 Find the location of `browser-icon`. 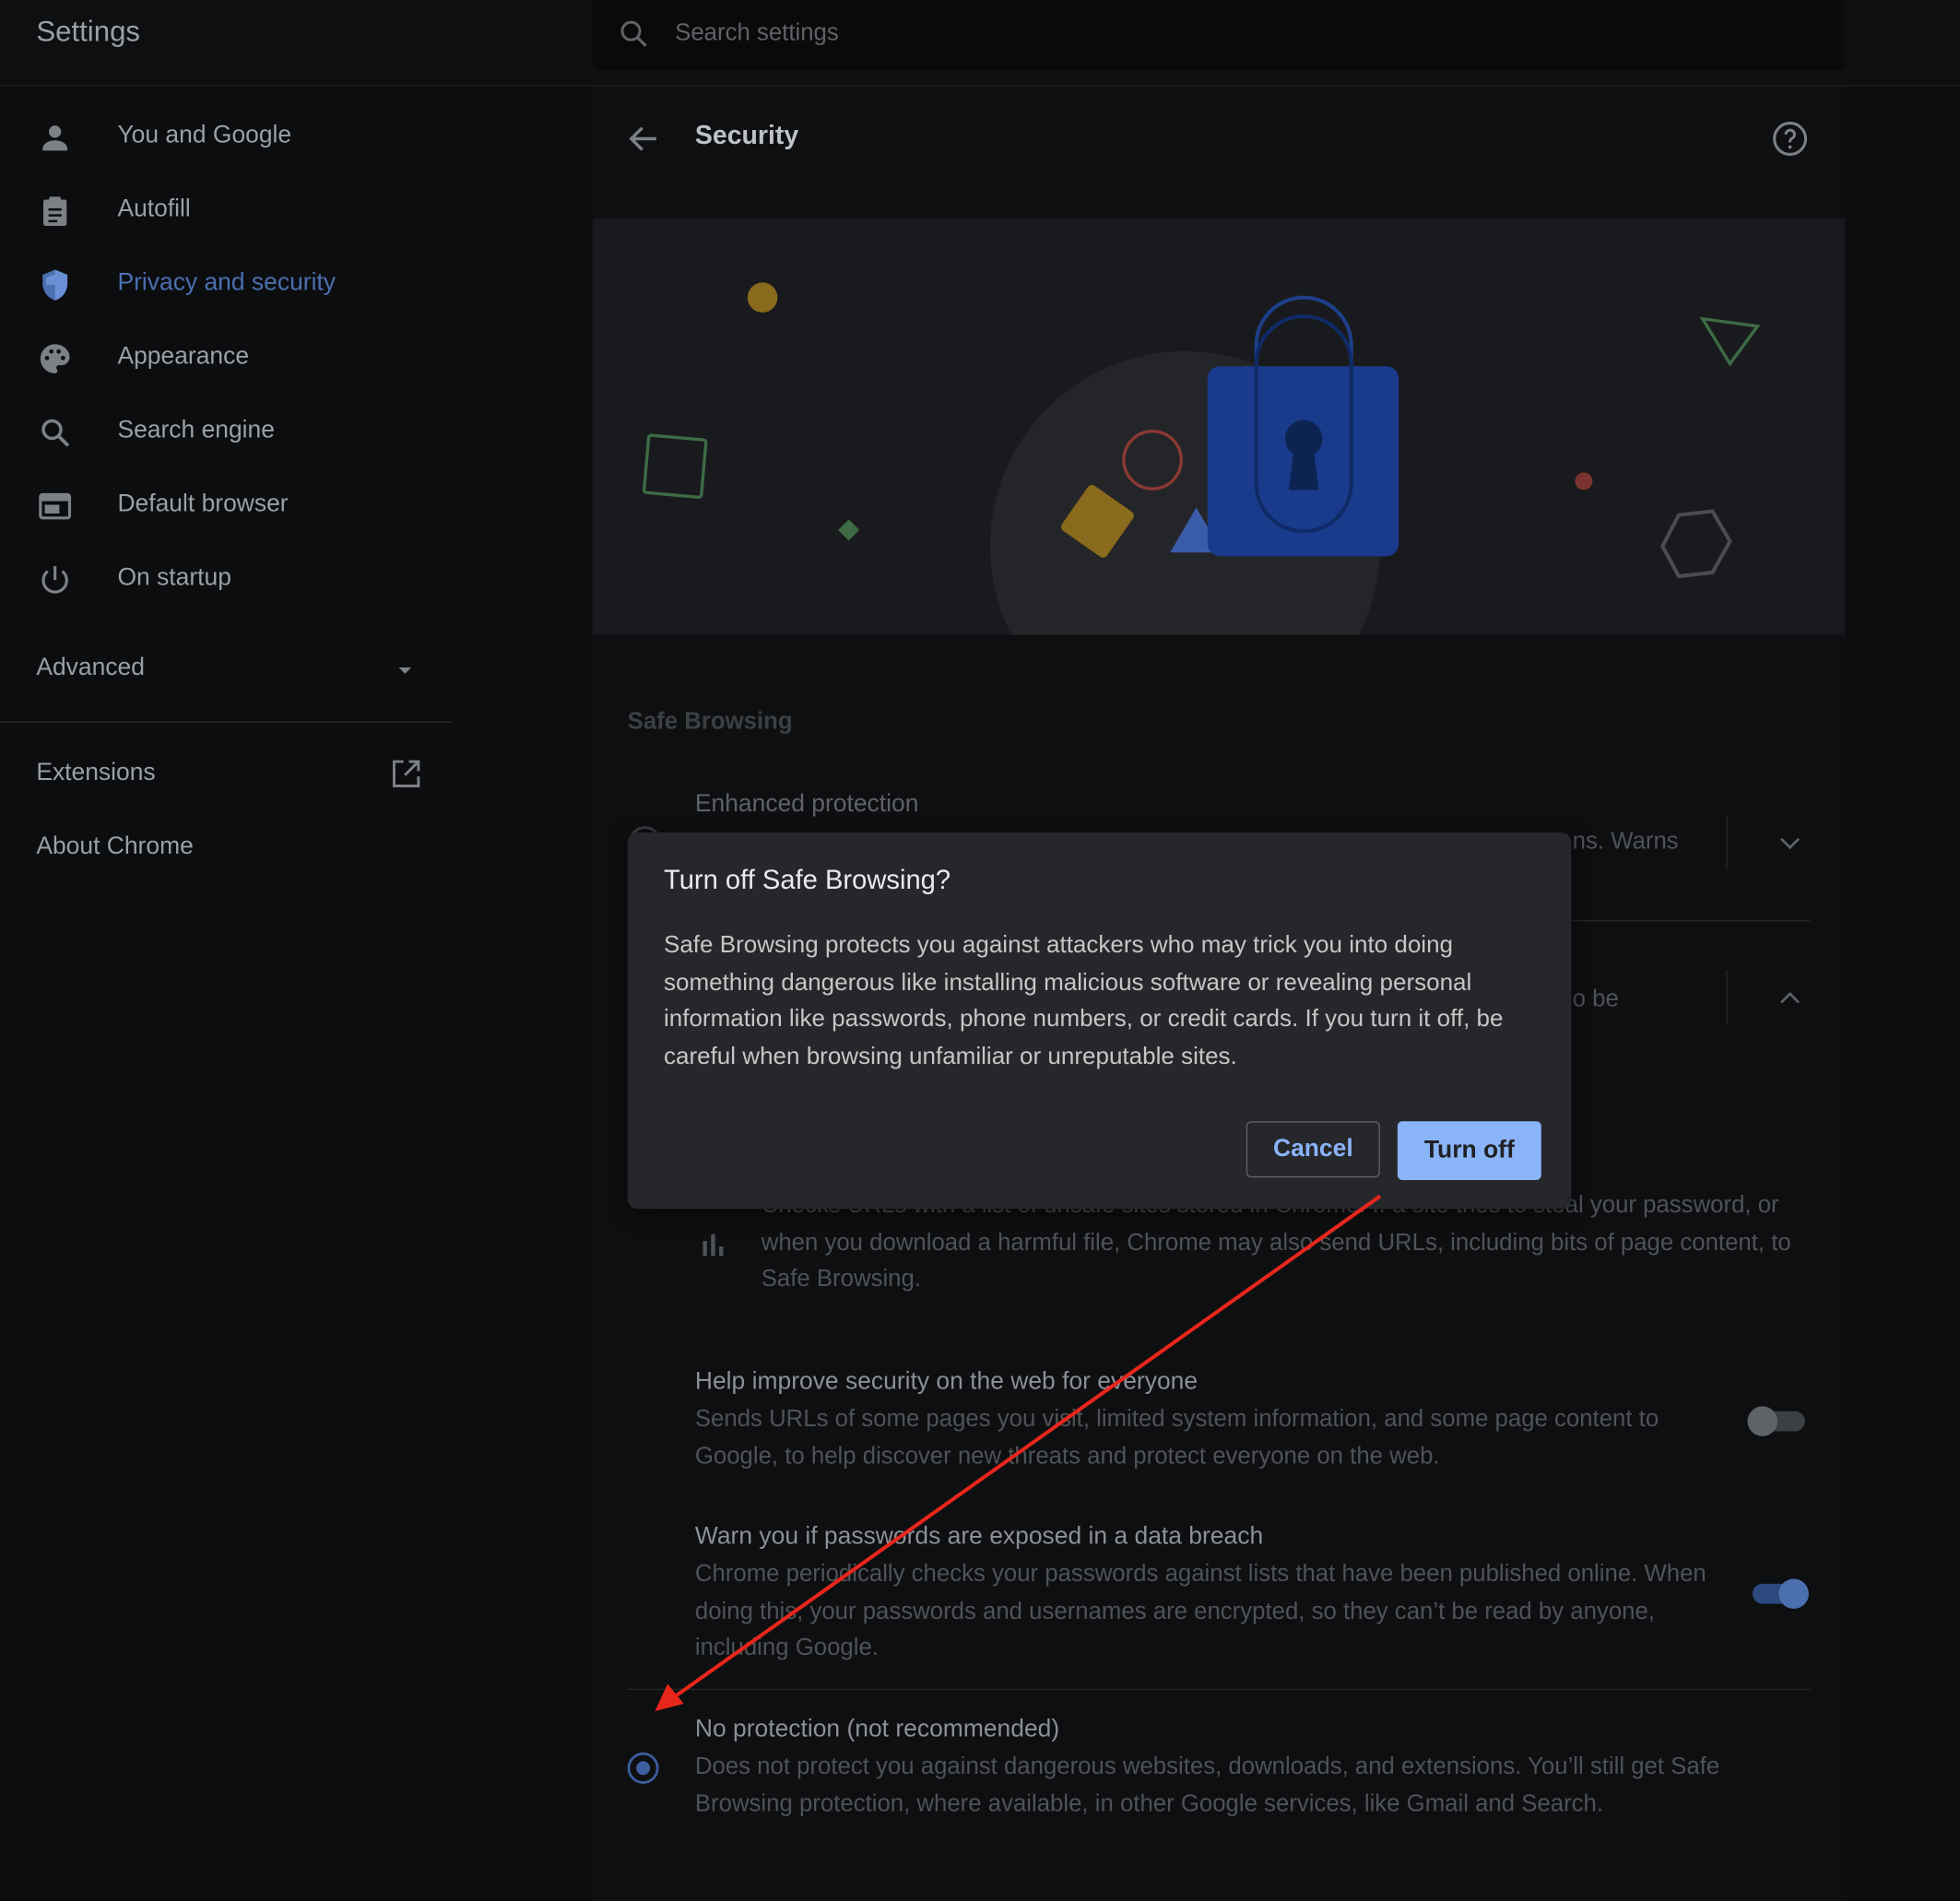

browser-icon is located at coordinates (55, 506).